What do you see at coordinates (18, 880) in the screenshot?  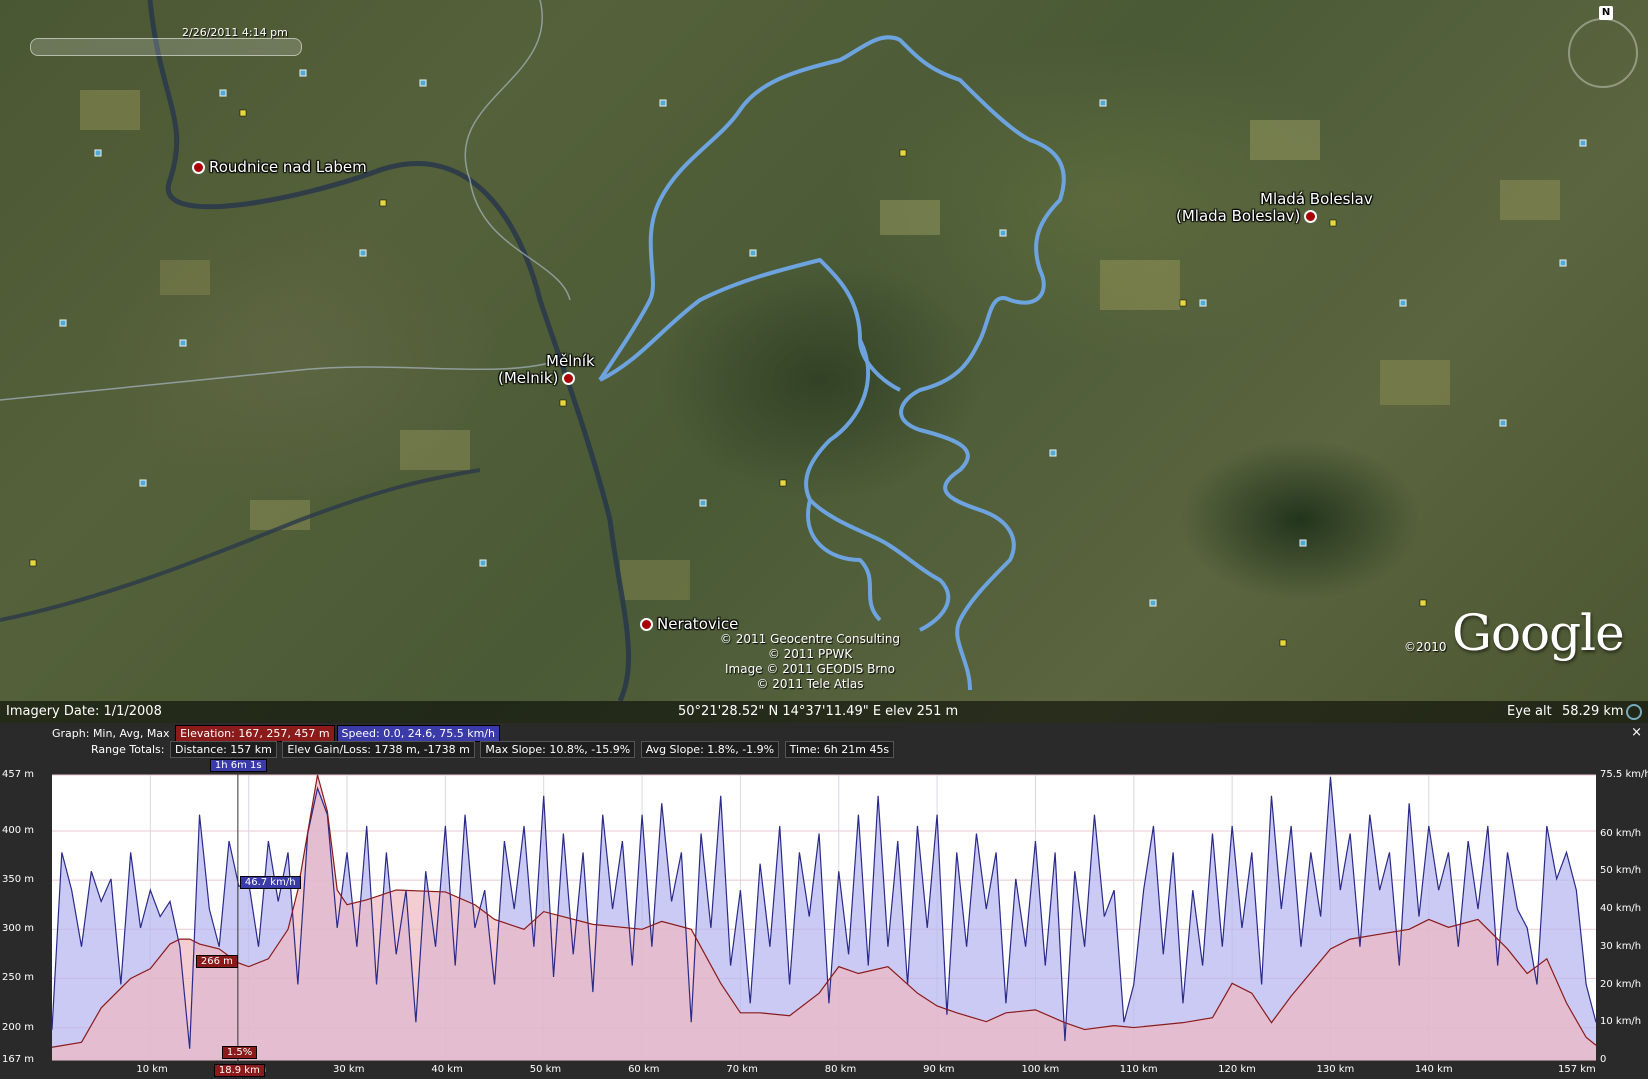 I see `y-axis-tick-label: 350 m` at bounding box center [18, 880].